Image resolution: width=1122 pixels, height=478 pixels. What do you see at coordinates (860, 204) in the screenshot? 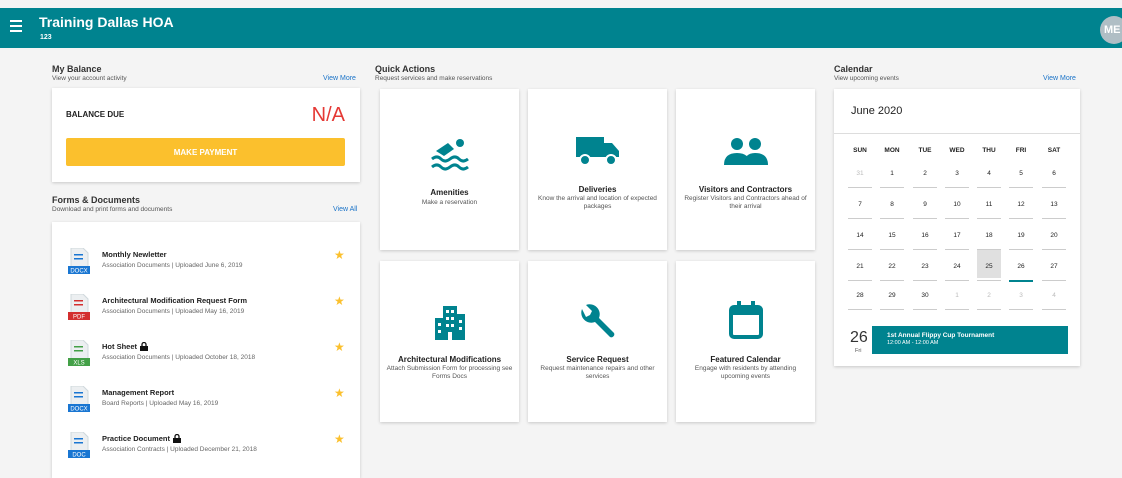
I see `calendar-day: 7` at bounding box center [860, 204].